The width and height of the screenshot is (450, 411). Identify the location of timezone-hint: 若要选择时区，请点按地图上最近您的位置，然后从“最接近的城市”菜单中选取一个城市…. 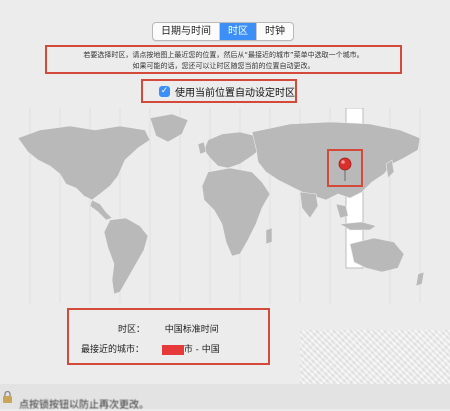
(223, 59).